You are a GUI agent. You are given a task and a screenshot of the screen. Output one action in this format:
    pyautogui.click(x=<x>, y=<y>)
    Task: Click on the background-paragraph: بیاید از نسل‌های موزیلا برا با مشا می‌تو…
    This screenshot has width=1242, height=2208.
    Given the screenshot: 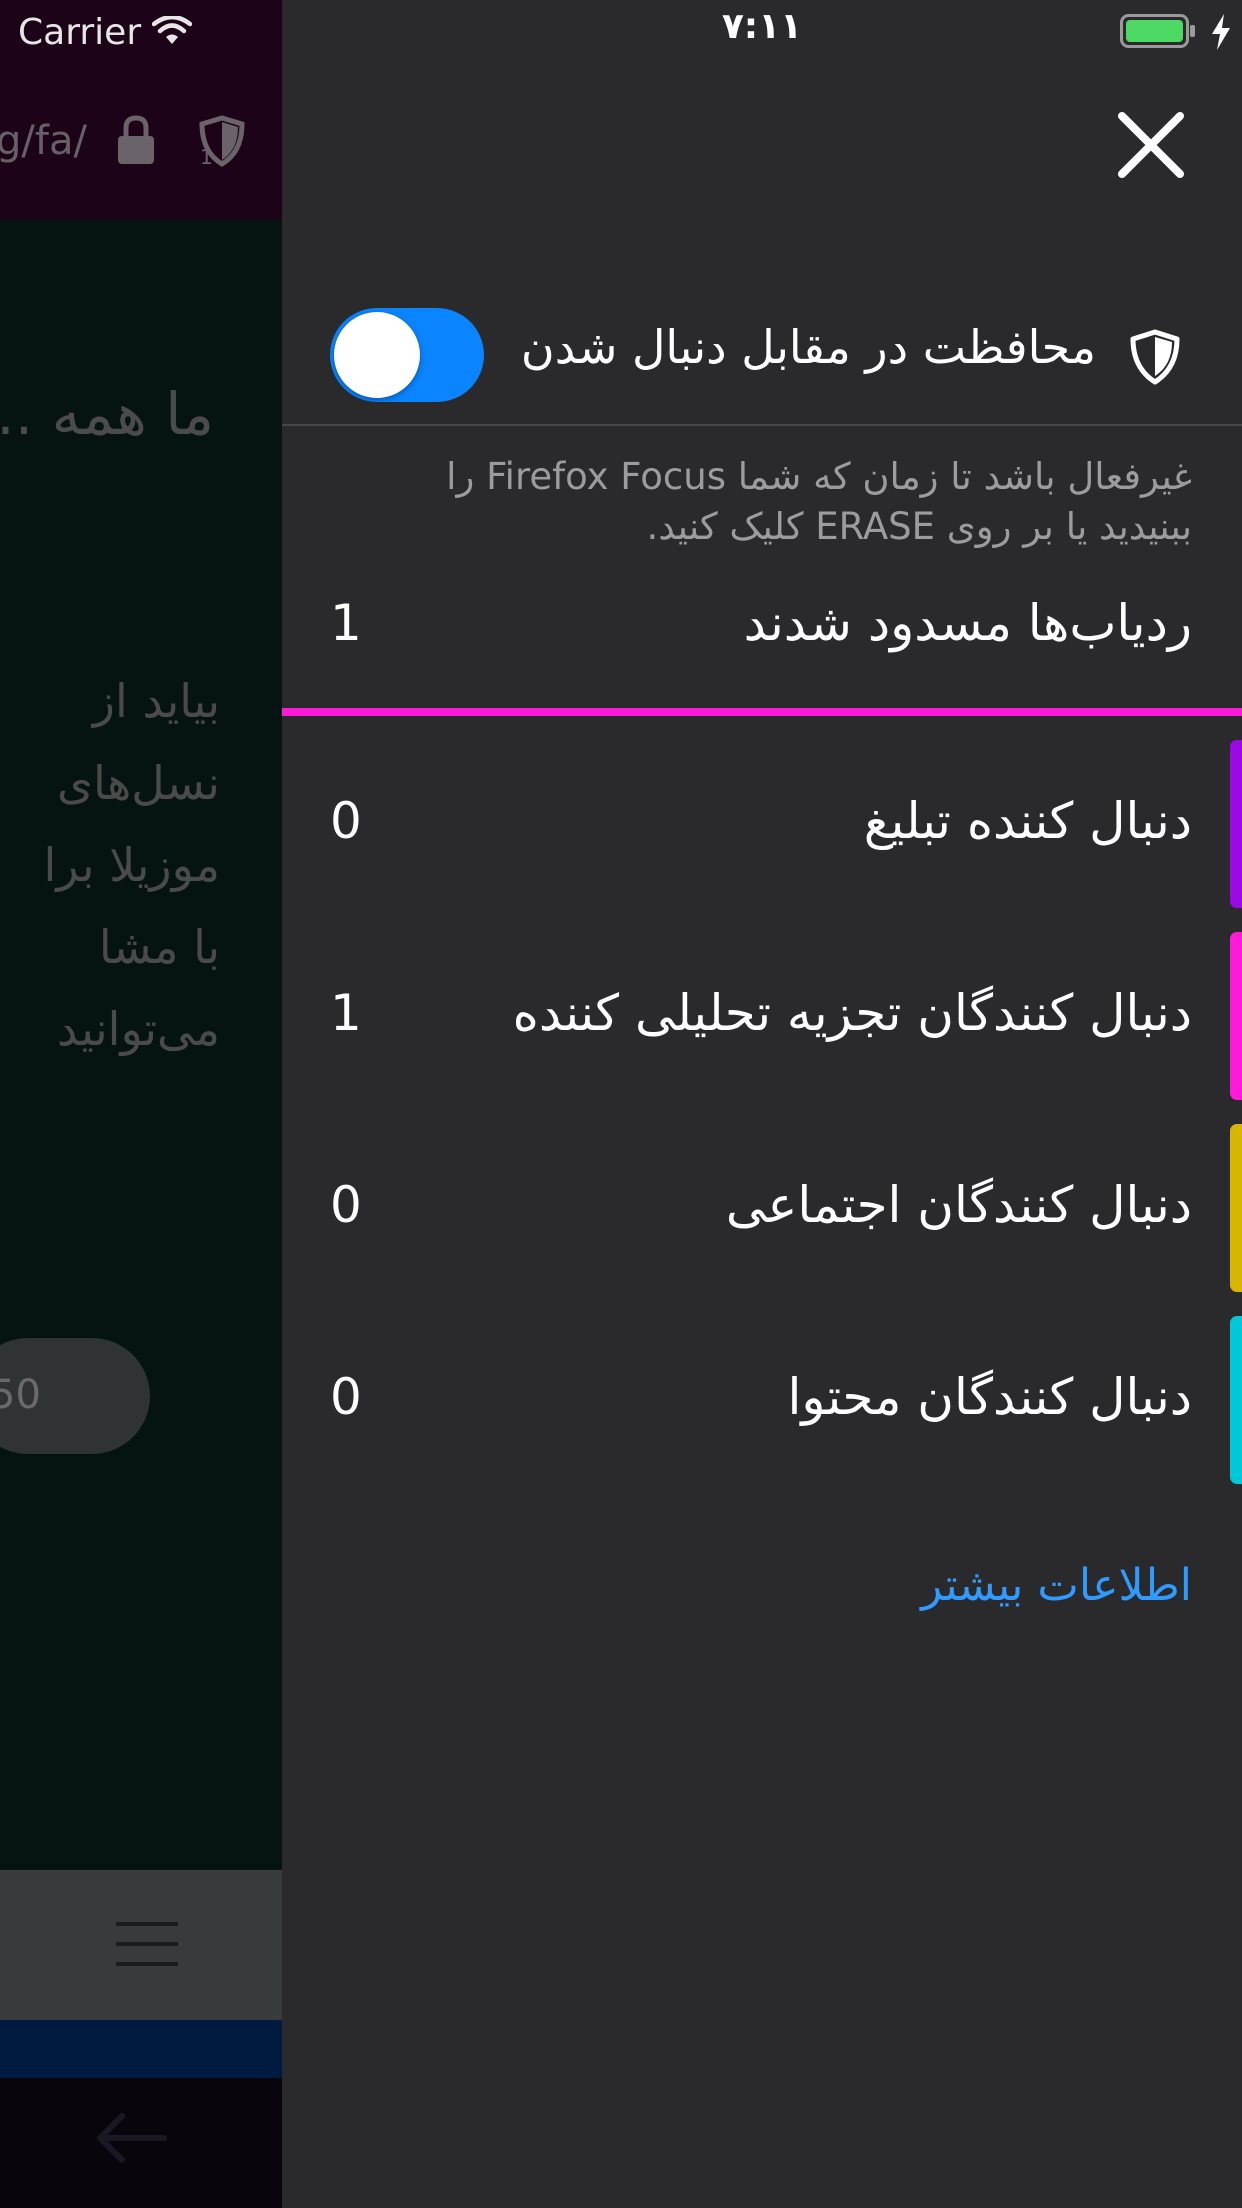 What is the action you would take?
    pyautogui.click(x=131, y=865)
    